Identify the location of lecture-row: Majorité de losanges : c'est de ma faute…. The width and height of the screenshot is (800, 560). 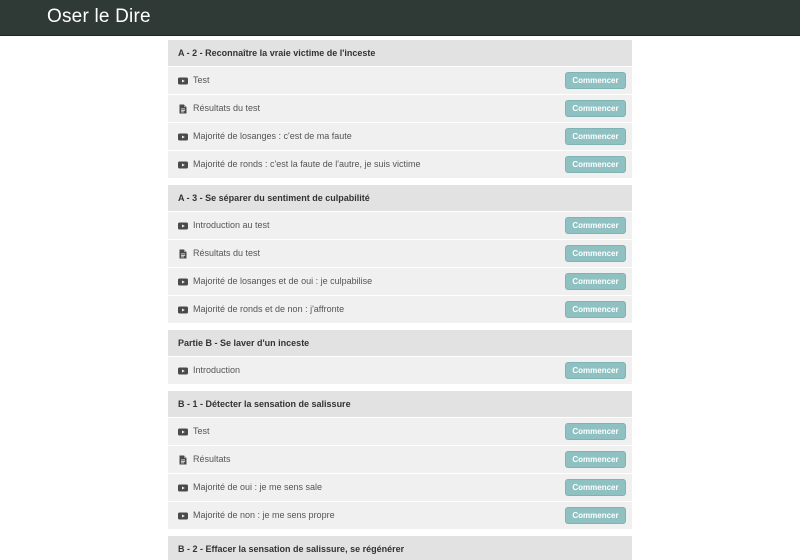
(400, 136).